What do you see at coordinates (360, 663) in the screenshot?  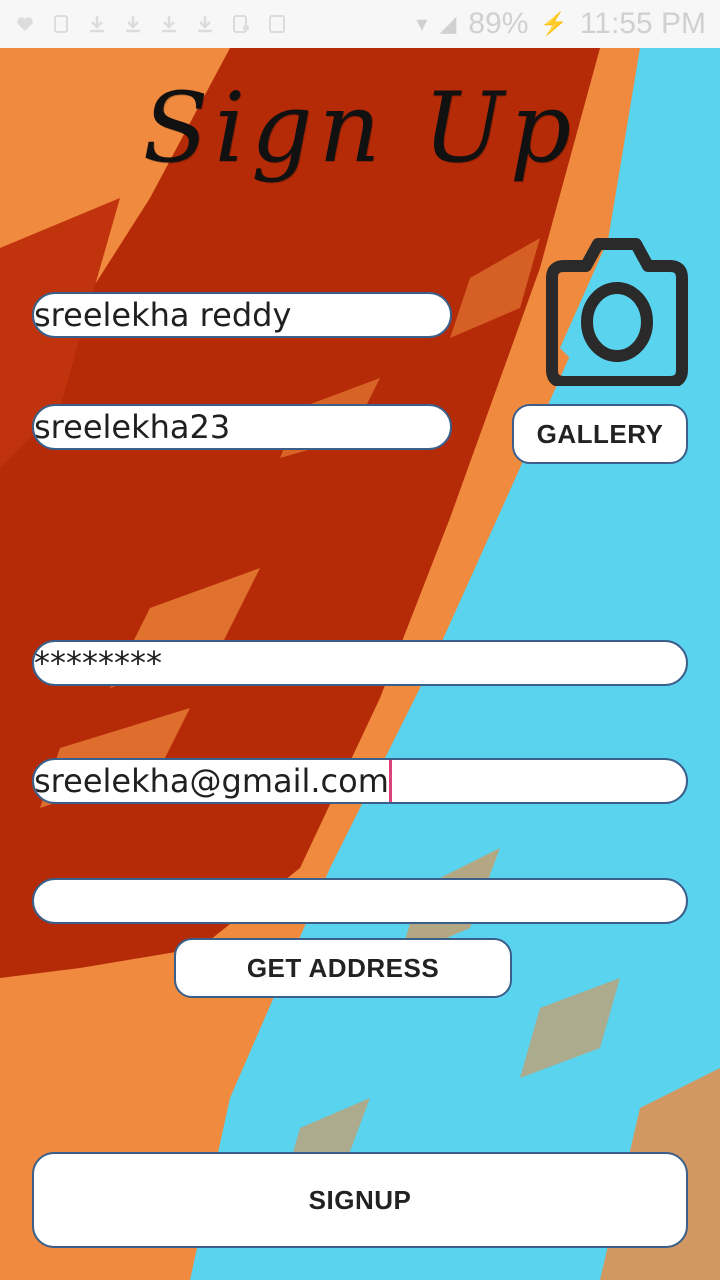 I see `password-field: ********` at bounding box center [360, 663].